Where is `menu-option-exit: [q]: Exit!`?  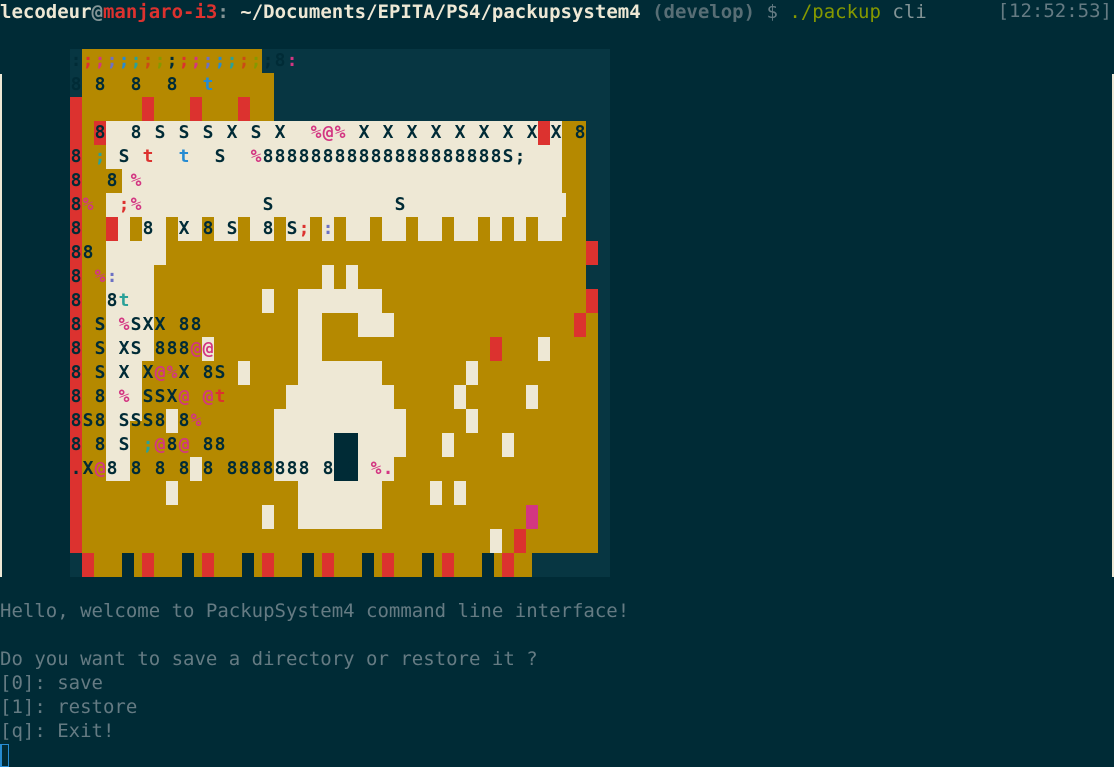 menu-option-exit: [q]: Exit! is located at coordinates (57, 731).